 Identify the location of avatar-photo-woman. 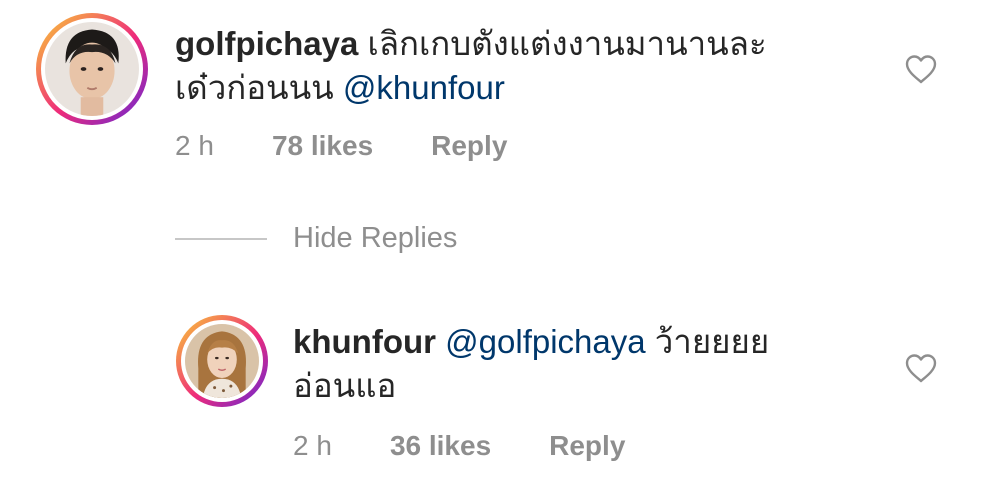
(222, 361).